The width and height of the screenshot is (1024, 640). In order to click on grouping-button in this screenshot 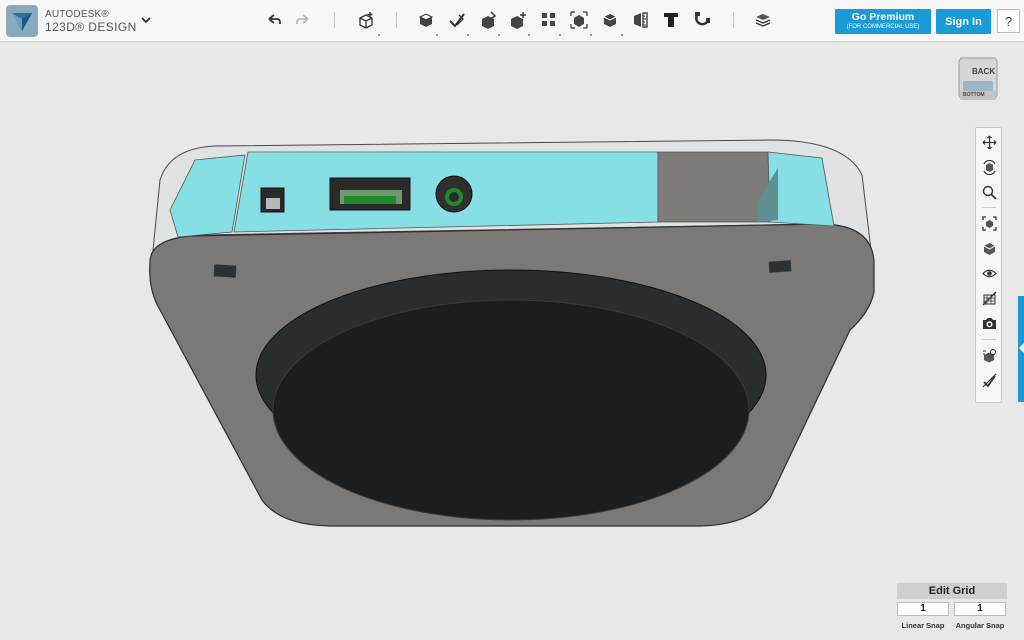, I will do `click(579, 20)`.